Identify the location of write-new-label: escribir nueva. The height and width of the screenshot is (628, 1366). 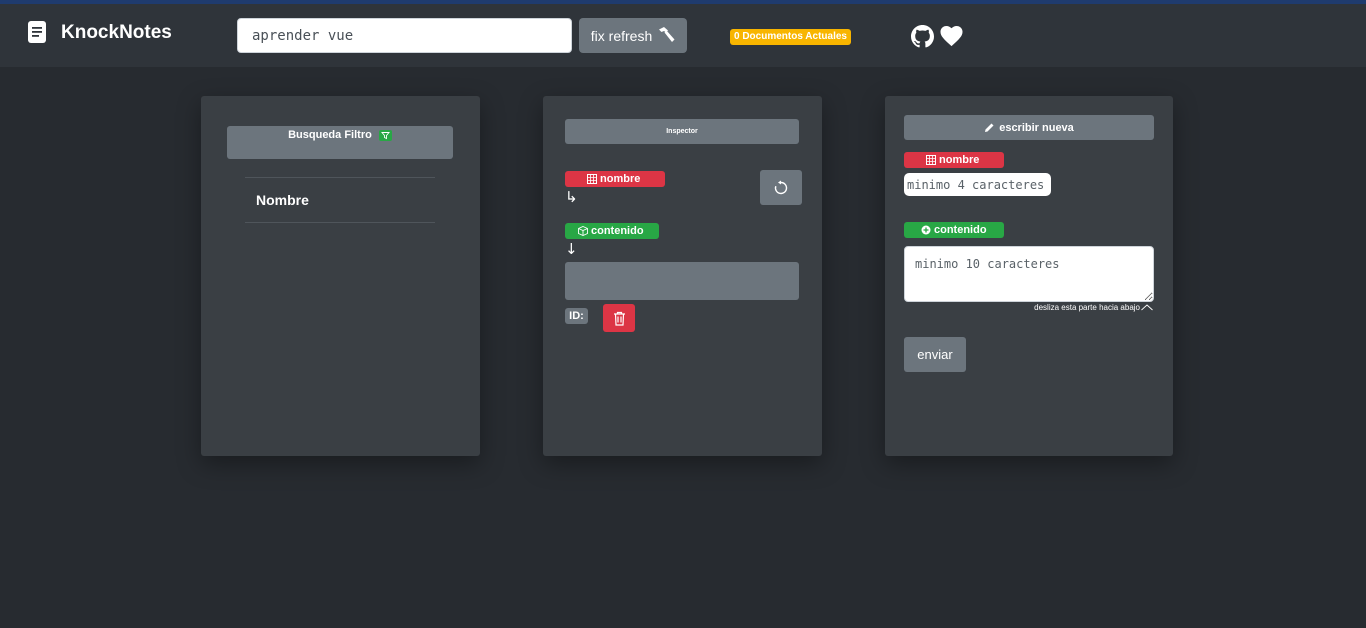
(1036, 127).